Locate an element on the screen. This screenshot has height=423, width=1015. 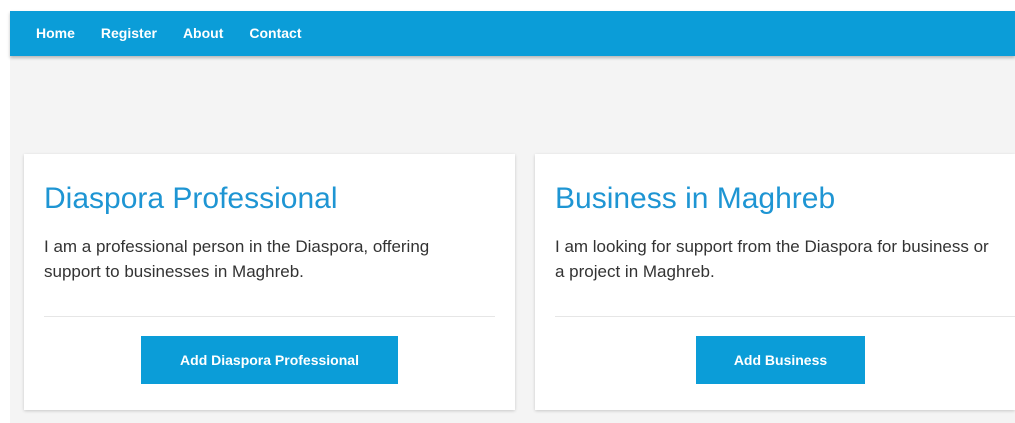
nav-register-link: Register is located at coordinates (129, 33).